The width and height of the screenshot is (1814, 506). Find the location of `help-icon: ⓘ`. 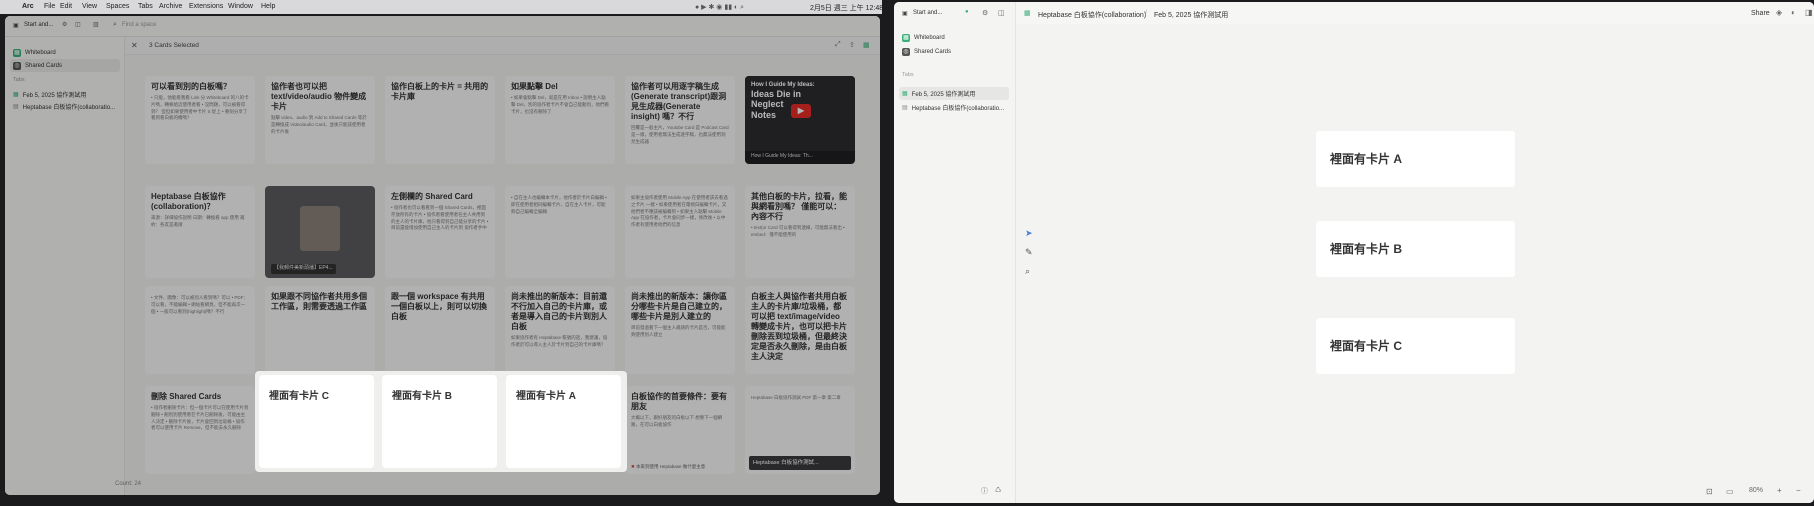

help-icon: ⓘ is located at coordinates (984, 491).